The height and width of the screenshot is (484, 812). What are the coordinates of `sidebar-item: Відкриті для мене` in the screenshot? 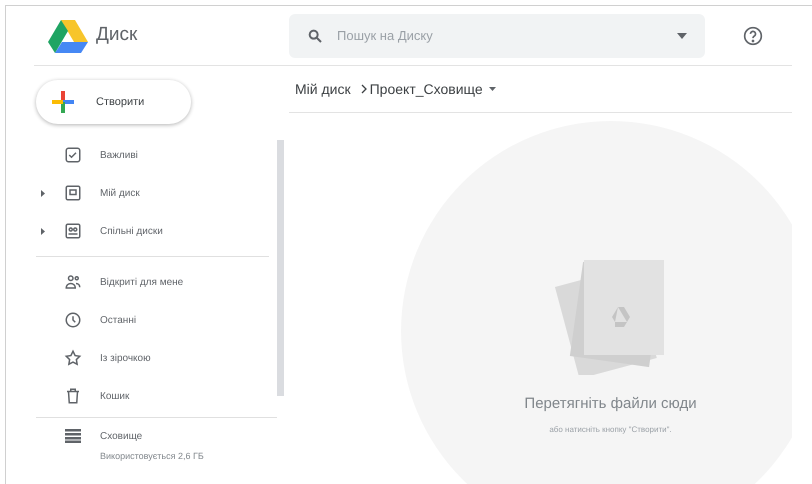 It's located at (152, 282).